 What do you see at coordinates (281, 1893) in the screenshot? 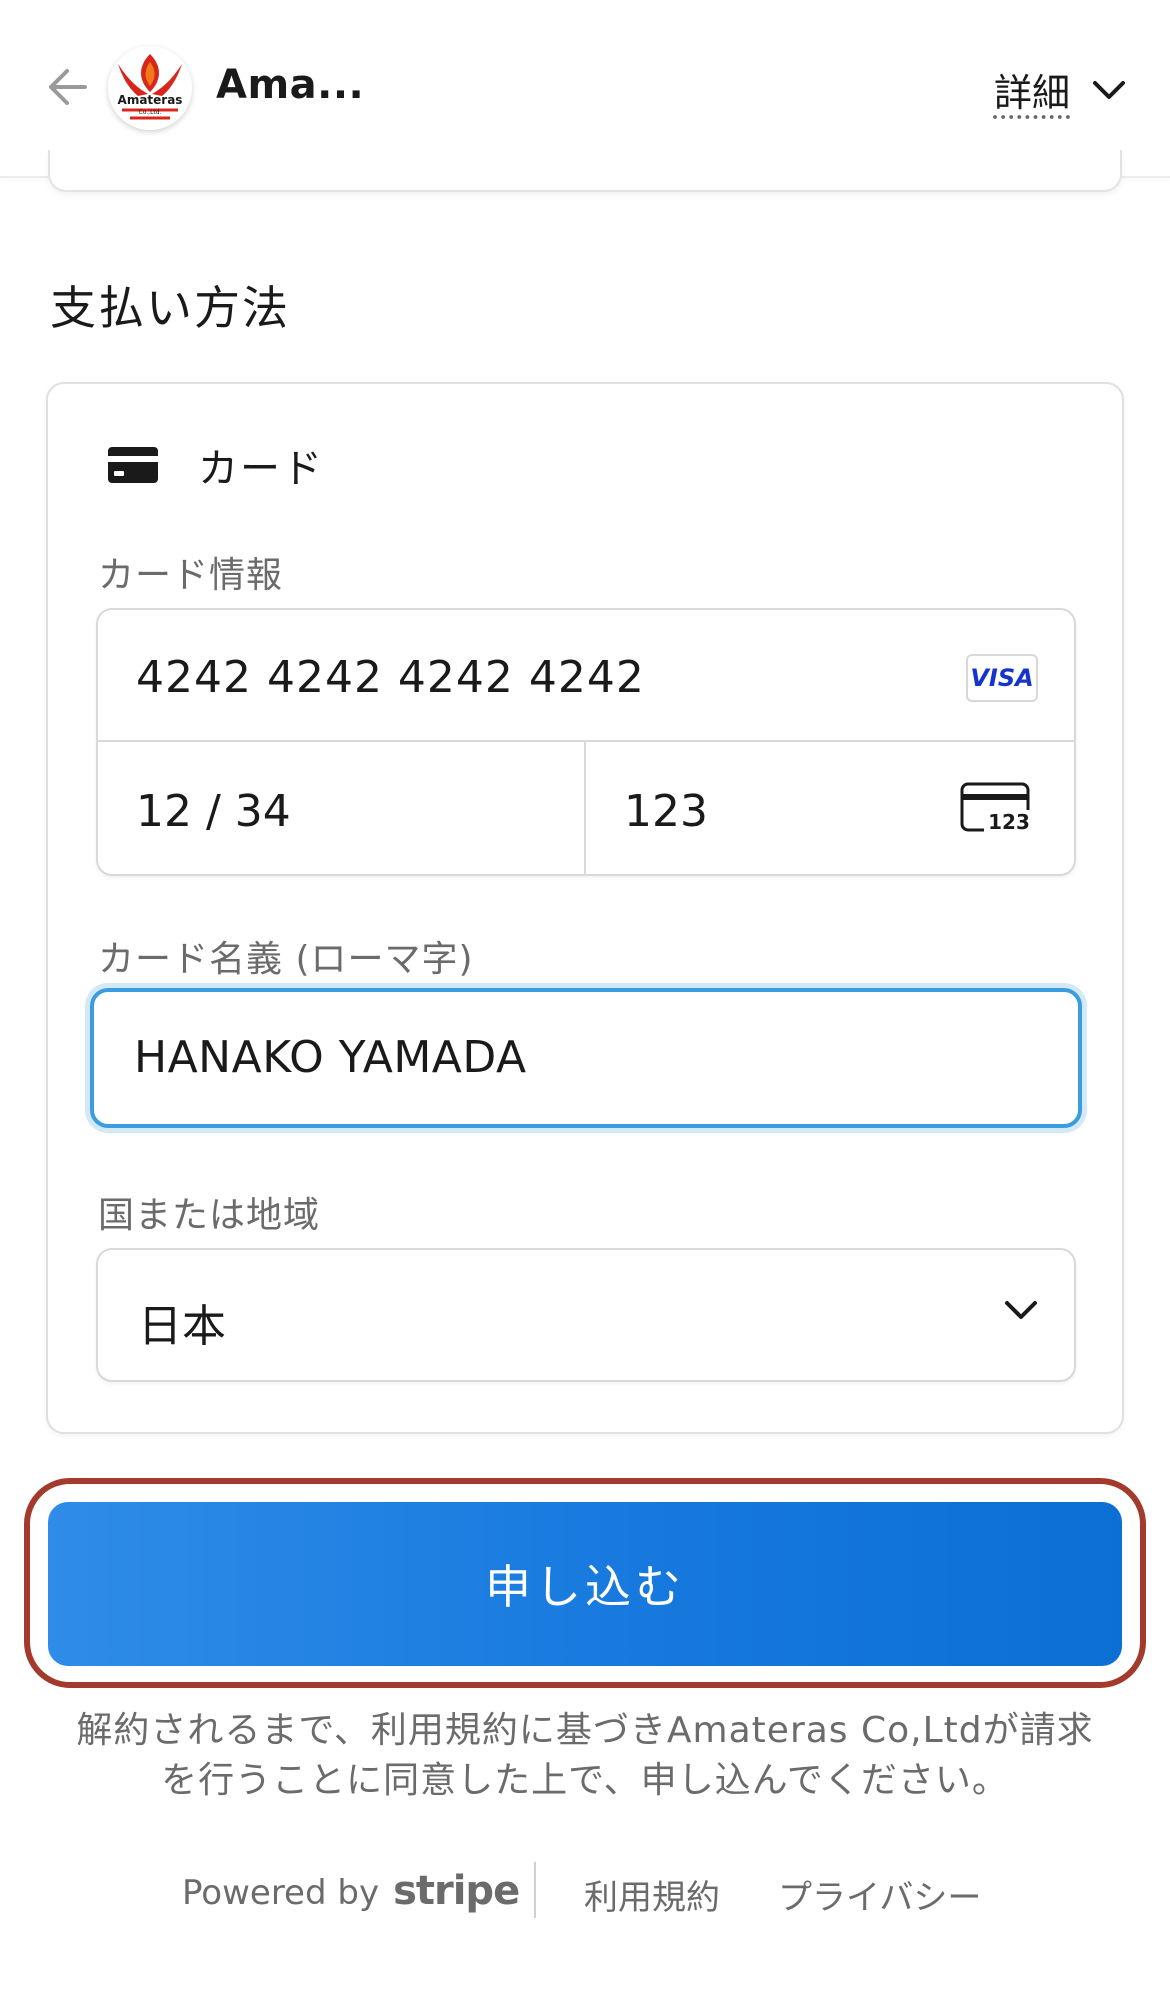
I see `powered-by-label: Powered by` at bounding box center [281, 1893].